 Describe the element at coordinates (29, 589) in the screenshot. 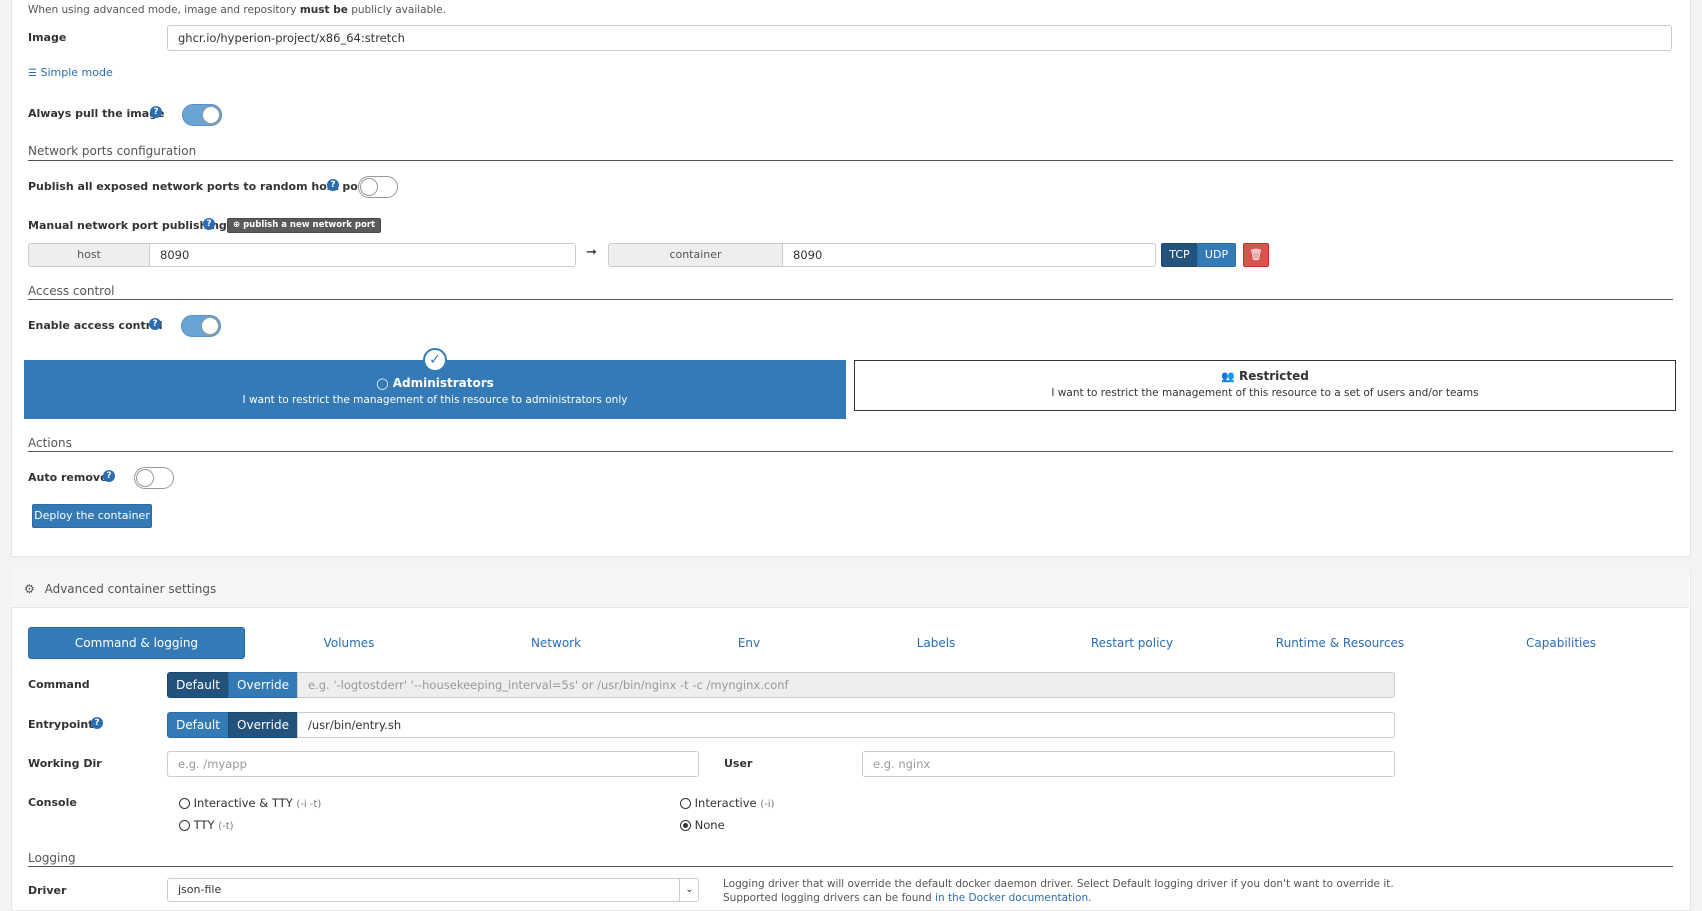

I see `gear-icon: ⚙` at that location.